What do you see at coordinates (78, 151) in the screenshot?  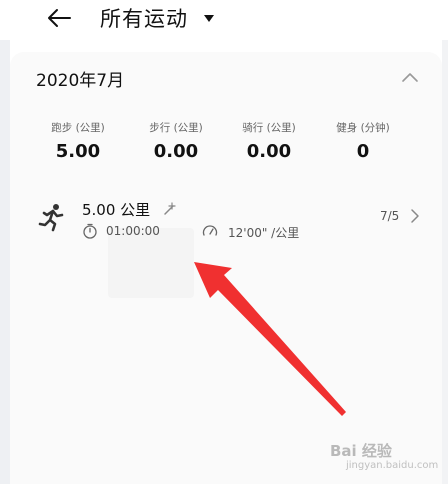 I see `stat-value: 5.00` at bounding box center [78, 151].